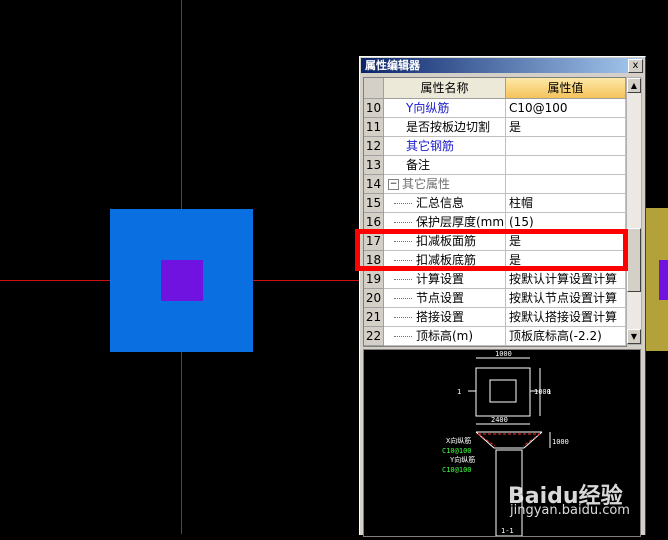  Describe the element at coordinates (374, 88) in the screenshot. I see `header-num` at that location.